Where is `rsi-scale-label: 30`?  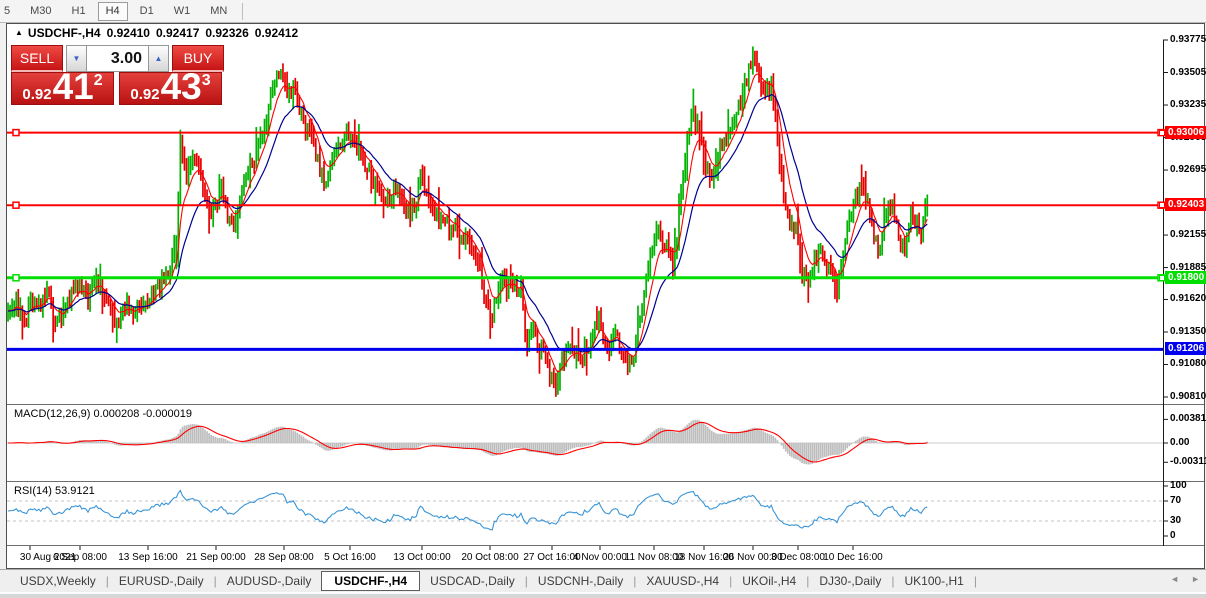 rsi-scale-label: 30 is located at coordinates (1176, 520).